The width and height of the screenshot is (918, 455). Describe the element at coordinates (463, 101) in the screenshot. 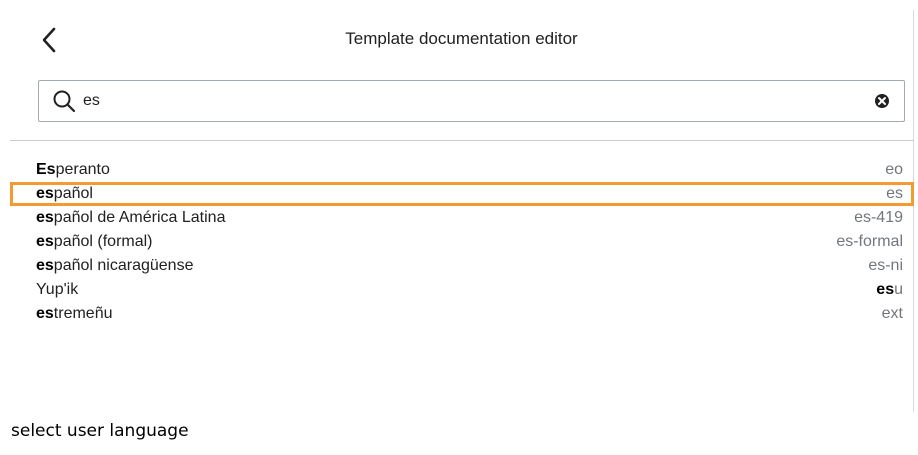

I see `search-input` at that location.